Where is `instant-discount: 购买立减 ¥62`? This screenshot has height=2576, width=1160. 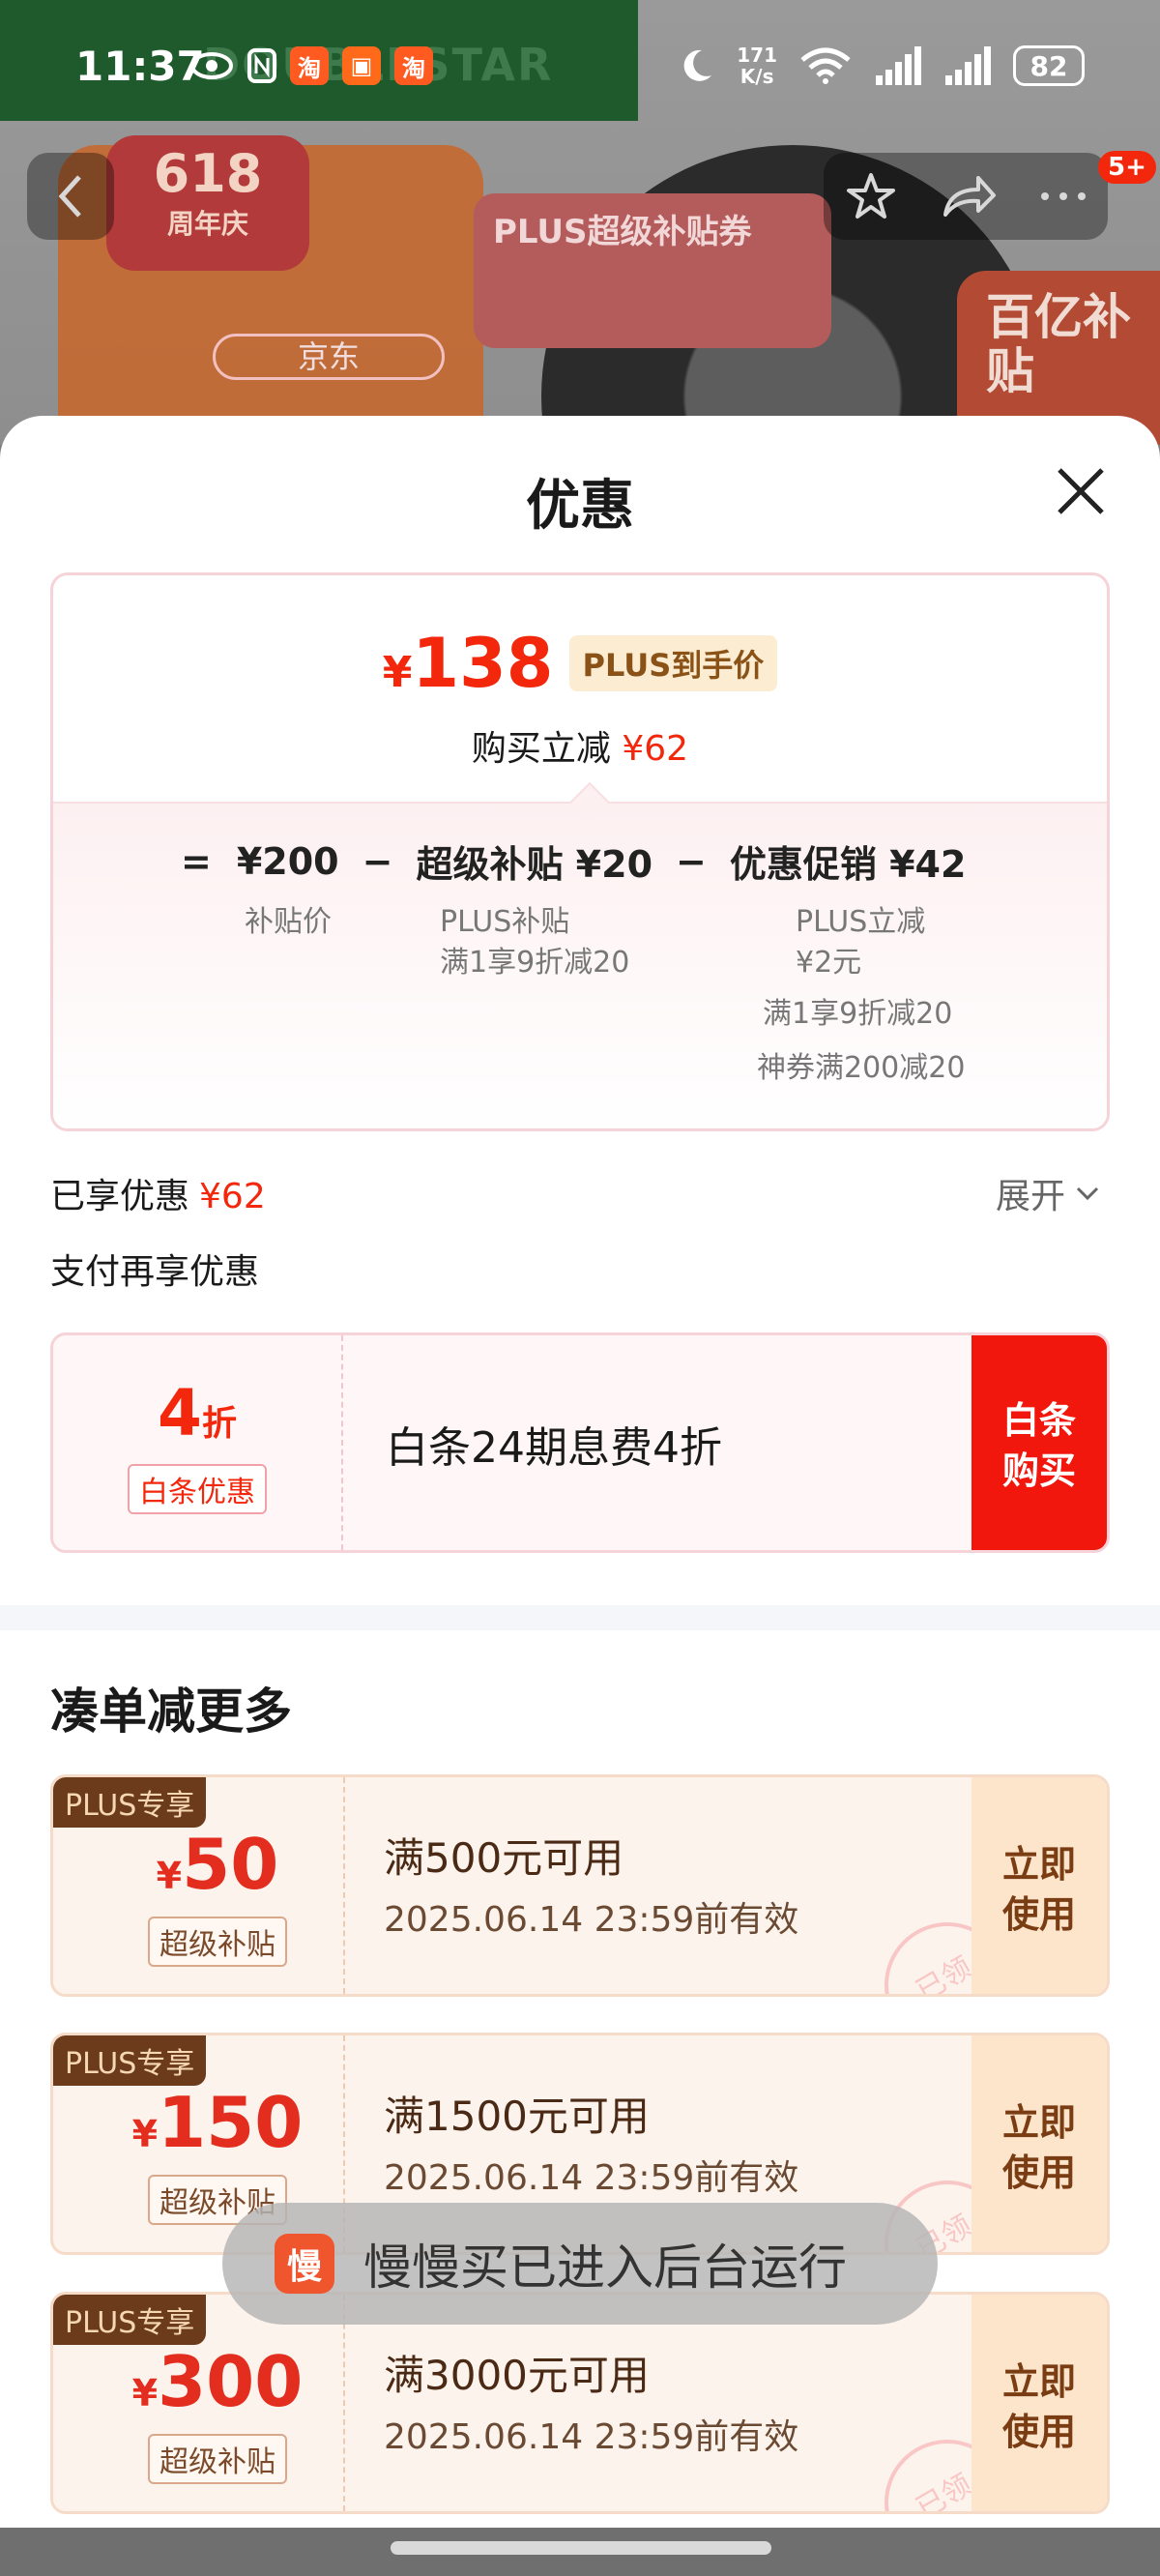
instant-discount: 购买立减 ¥62 is located at coordinates (580, 745).